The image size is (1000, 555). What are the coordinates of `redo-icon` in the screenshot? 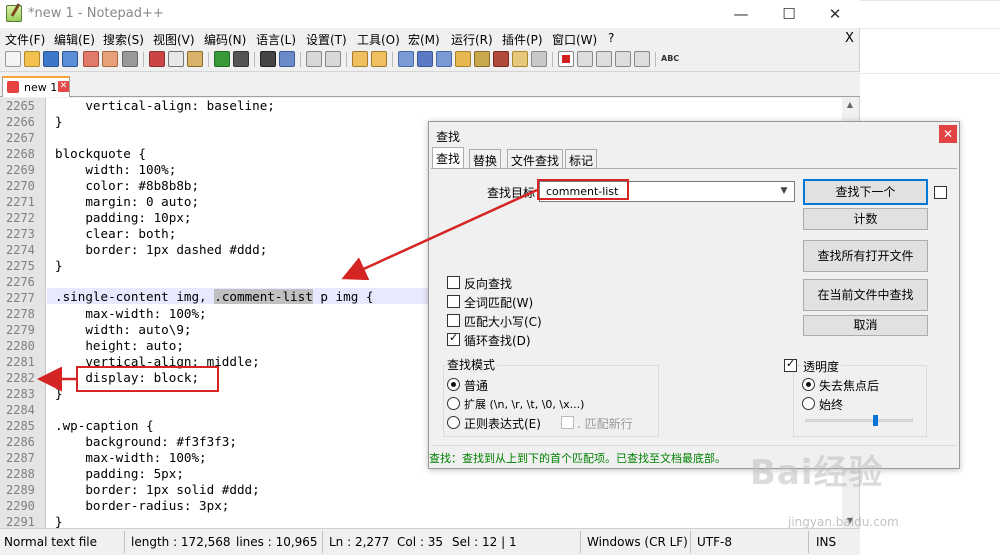 It's located at (241, 59).